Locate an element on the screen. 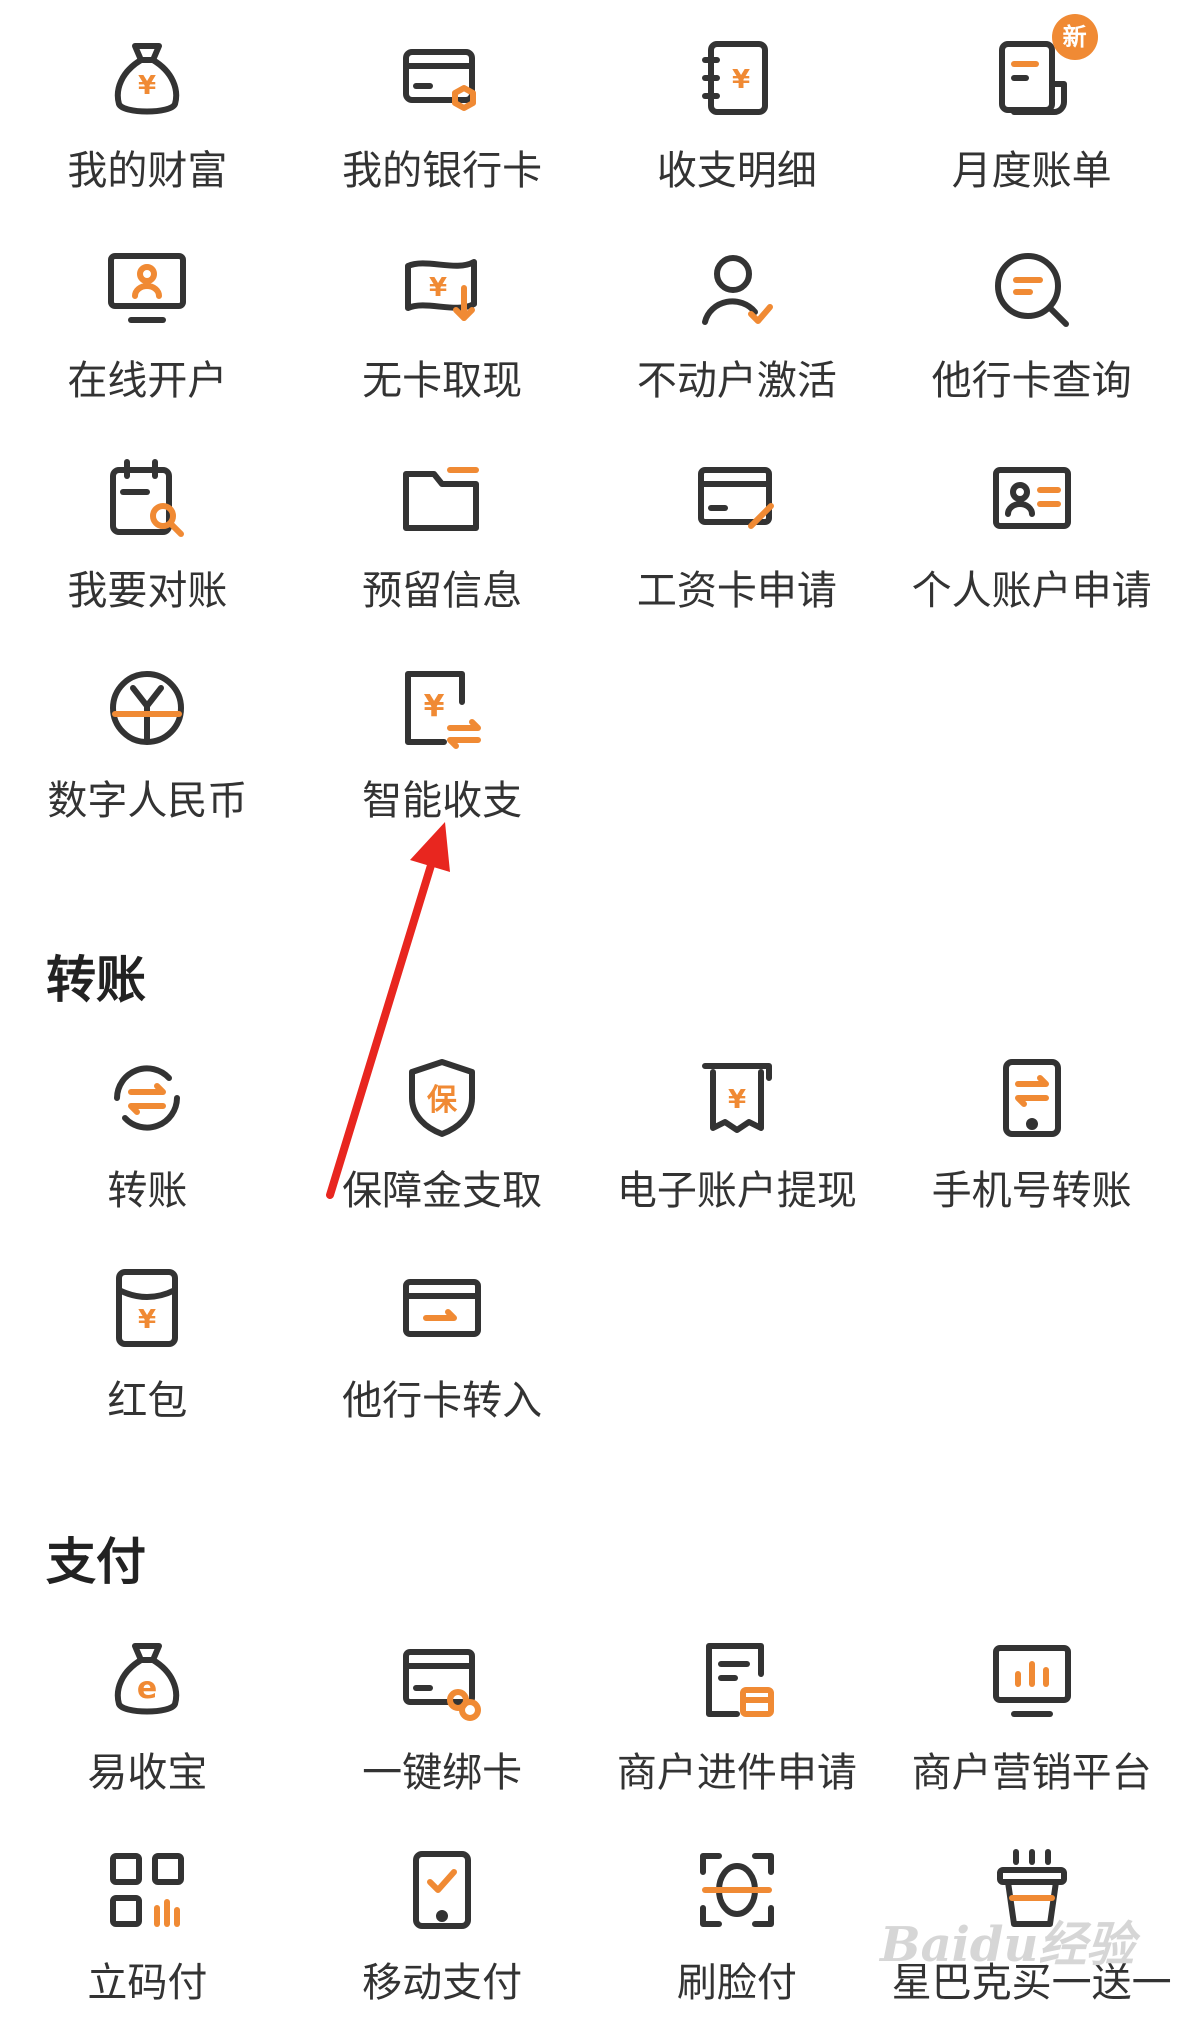  watermark: Baidu经验 is located at coordinates (1007, 1945).